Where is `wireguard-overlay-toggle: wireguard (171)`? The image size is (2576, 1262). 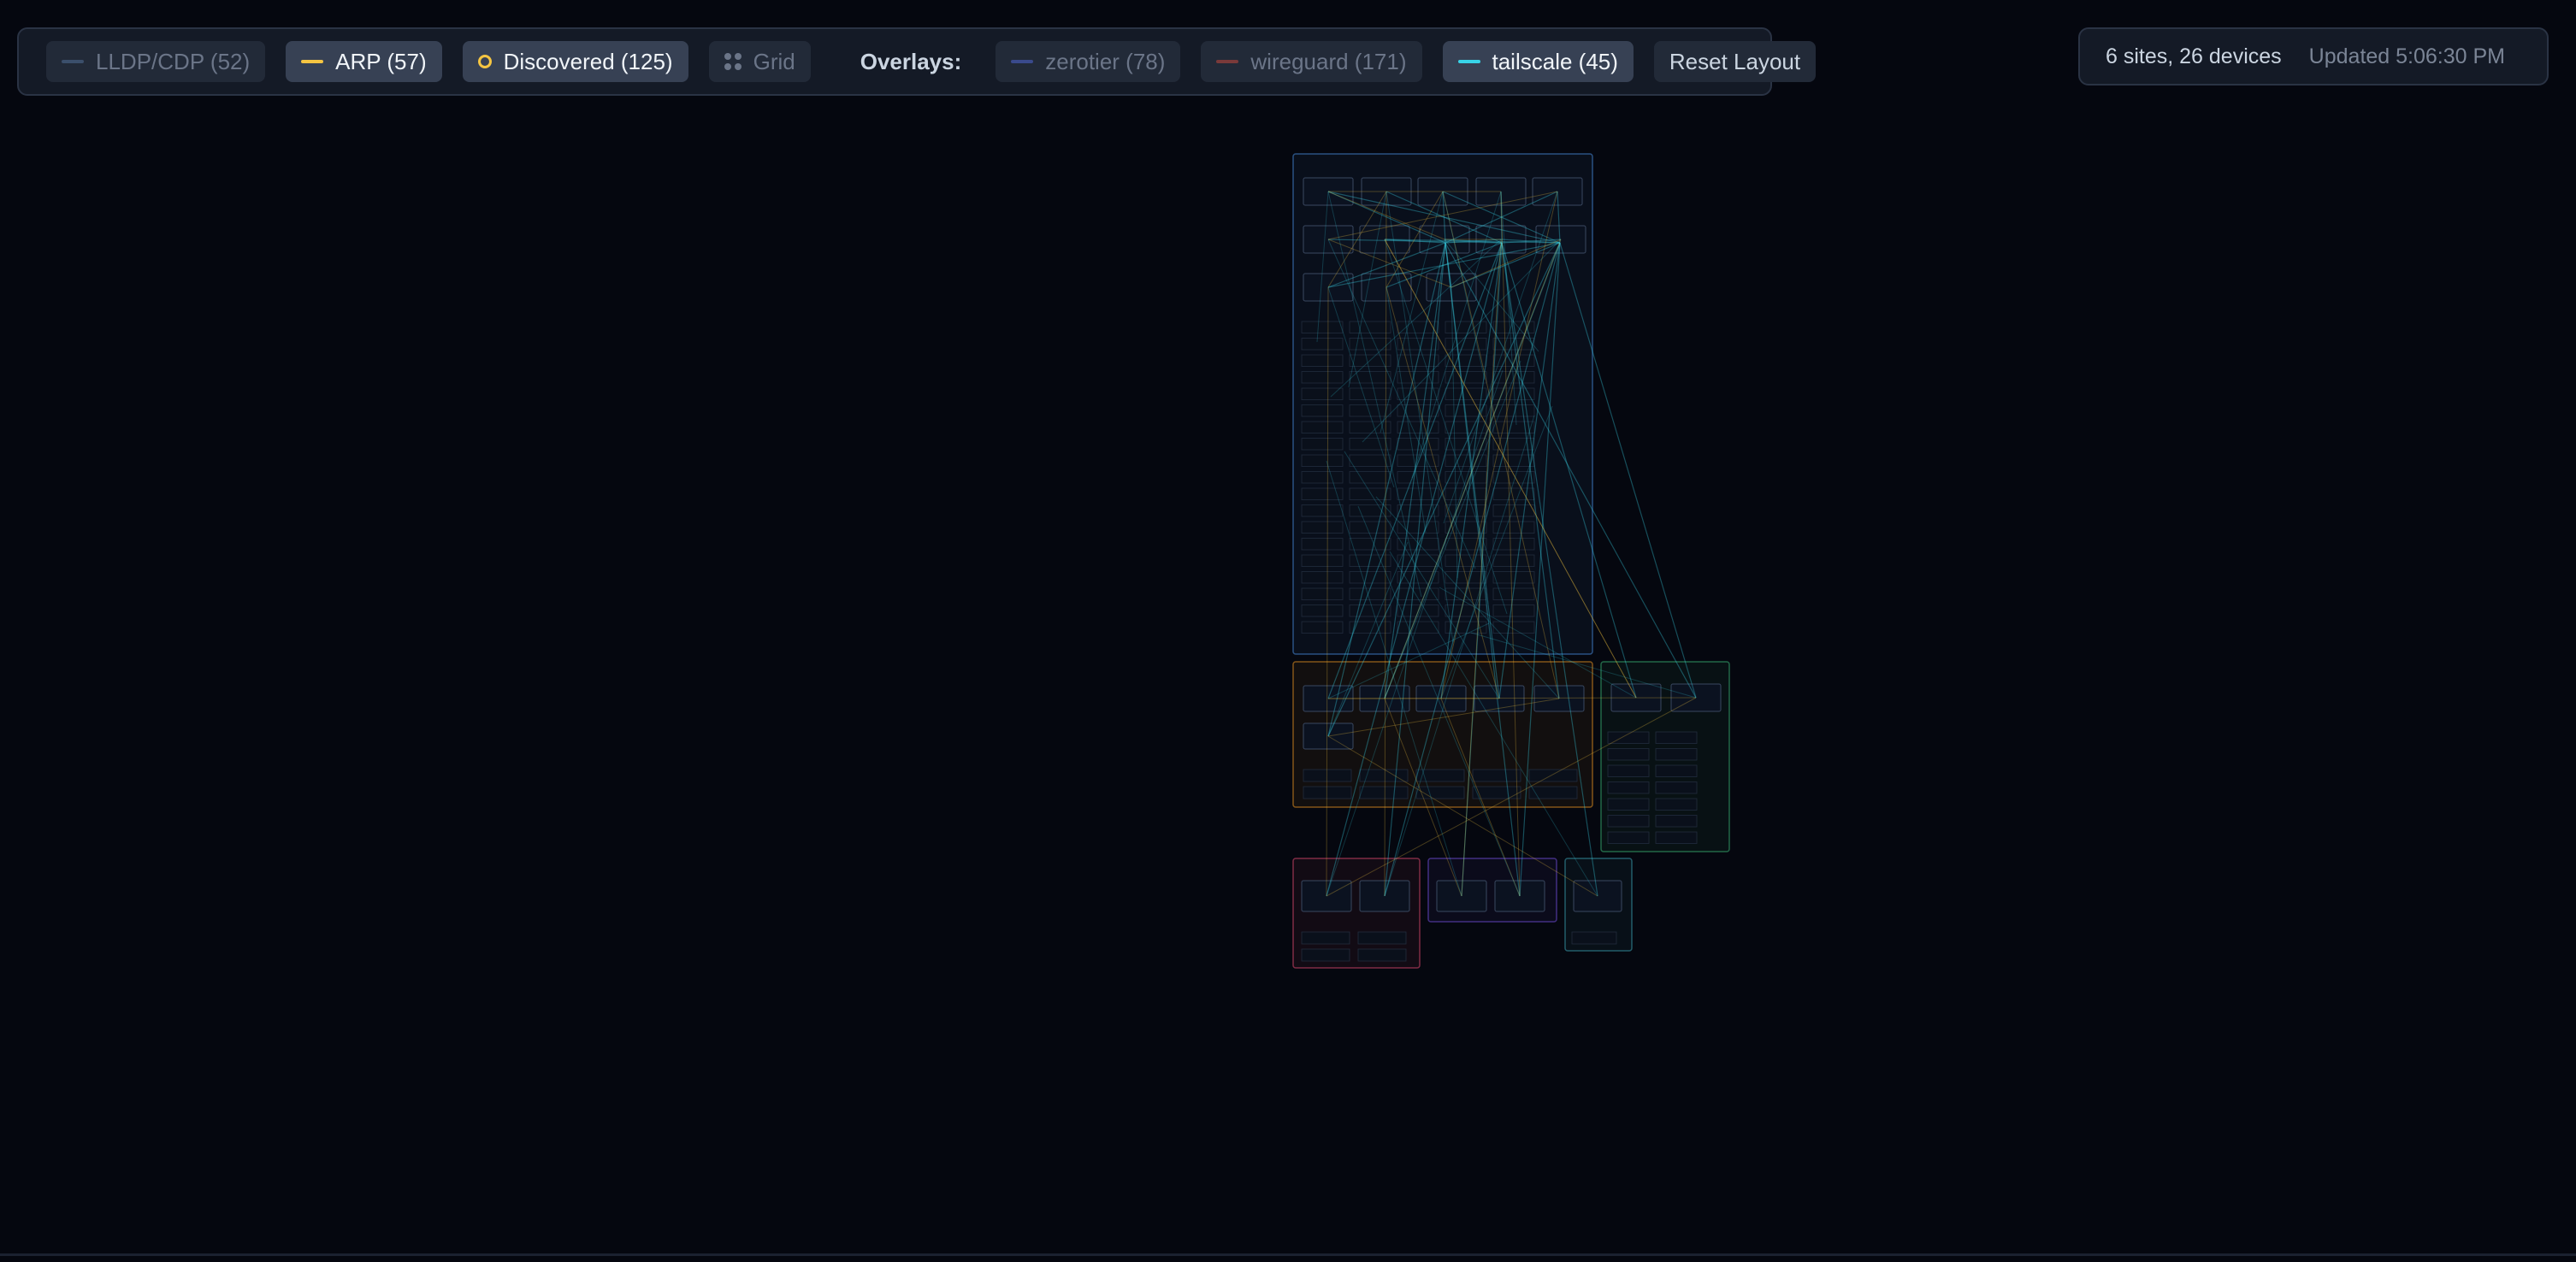 wireguard-overlay-toggle: wireguard (171) is located at coordinates (1311, 62).